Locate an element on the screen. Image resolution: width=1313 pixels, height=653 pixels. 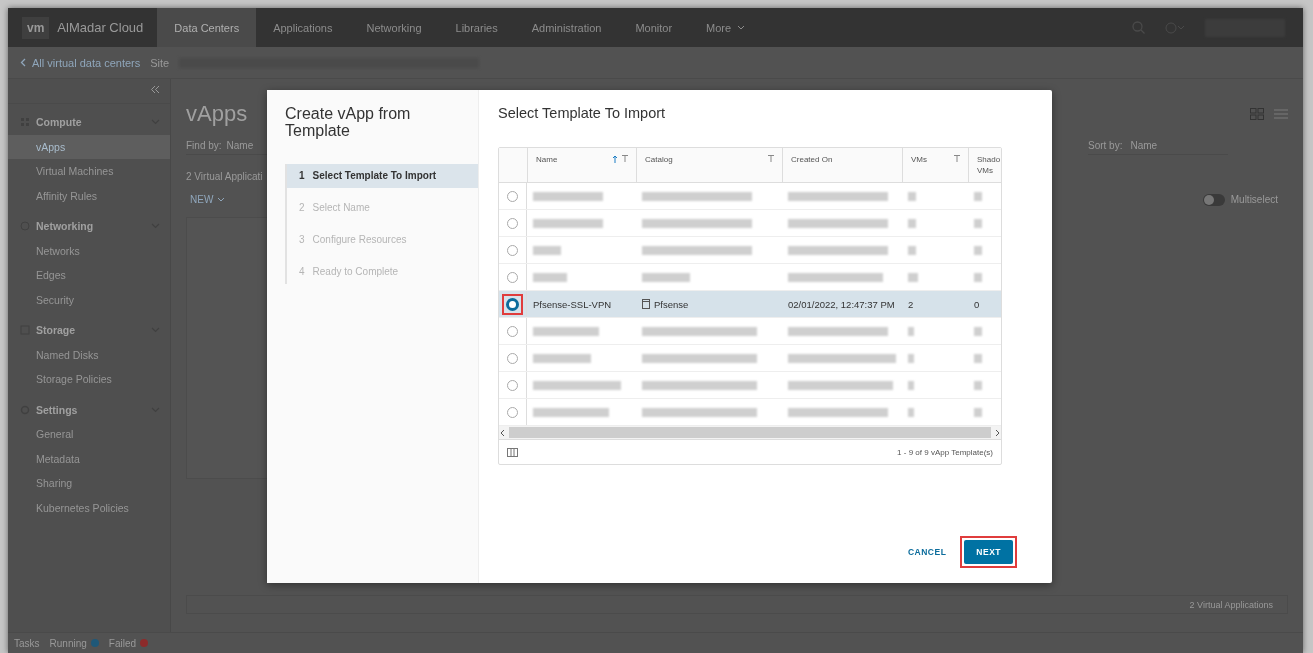
sidebar-group: Networking is located at coordinates (89, 226).